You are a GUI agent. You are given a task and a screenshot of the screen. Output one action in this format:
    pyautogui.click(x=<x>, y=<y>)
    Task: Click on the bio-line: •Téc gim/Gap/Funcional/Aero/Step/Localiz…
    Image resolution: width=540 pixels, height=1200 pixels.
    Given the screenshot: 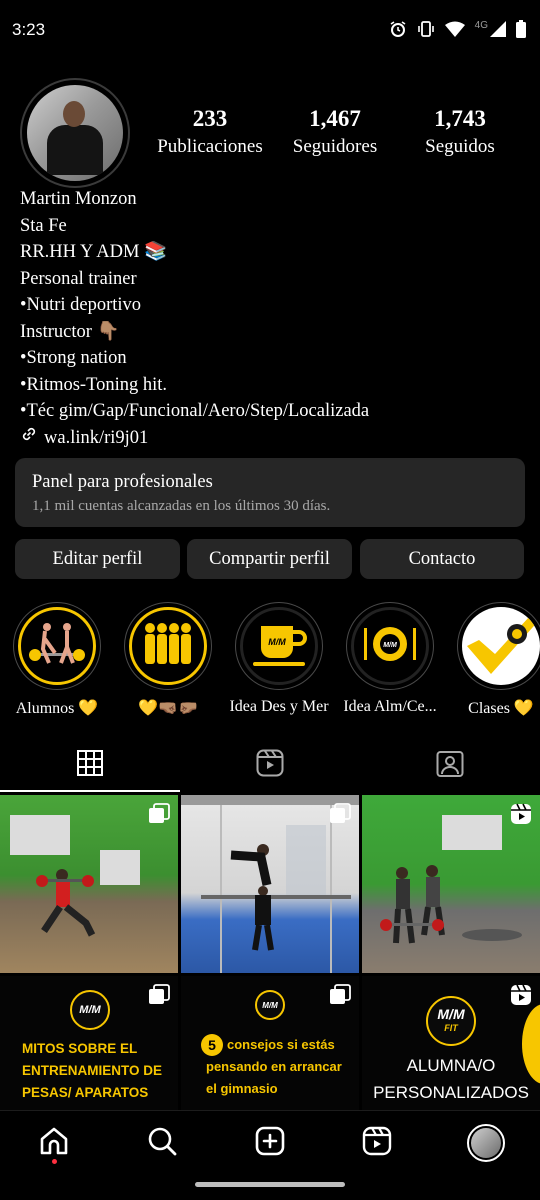 What is the action you would take?
    pyautogui.click(x=195, y=411)
    